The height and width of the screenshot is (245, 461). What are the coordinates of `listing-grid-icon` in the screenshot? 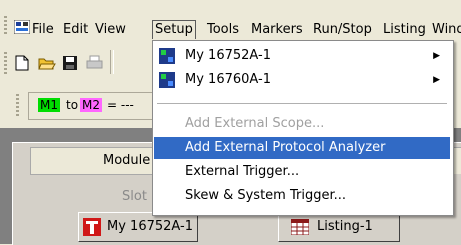 It's located at (300, 227).